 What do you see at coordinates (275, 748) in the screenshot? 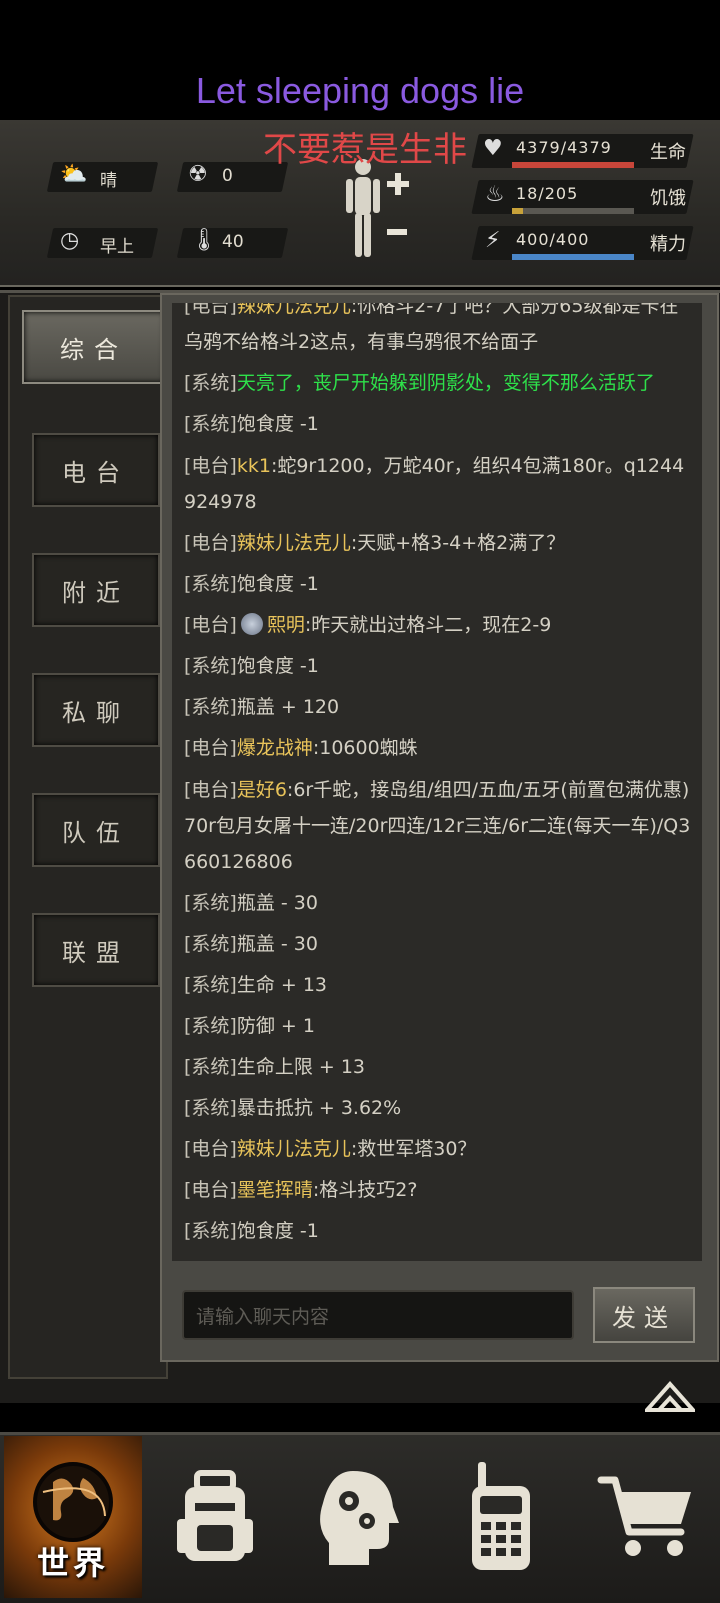
I see `message-sender: 爆龙战神` at bounding box center [275, 748].